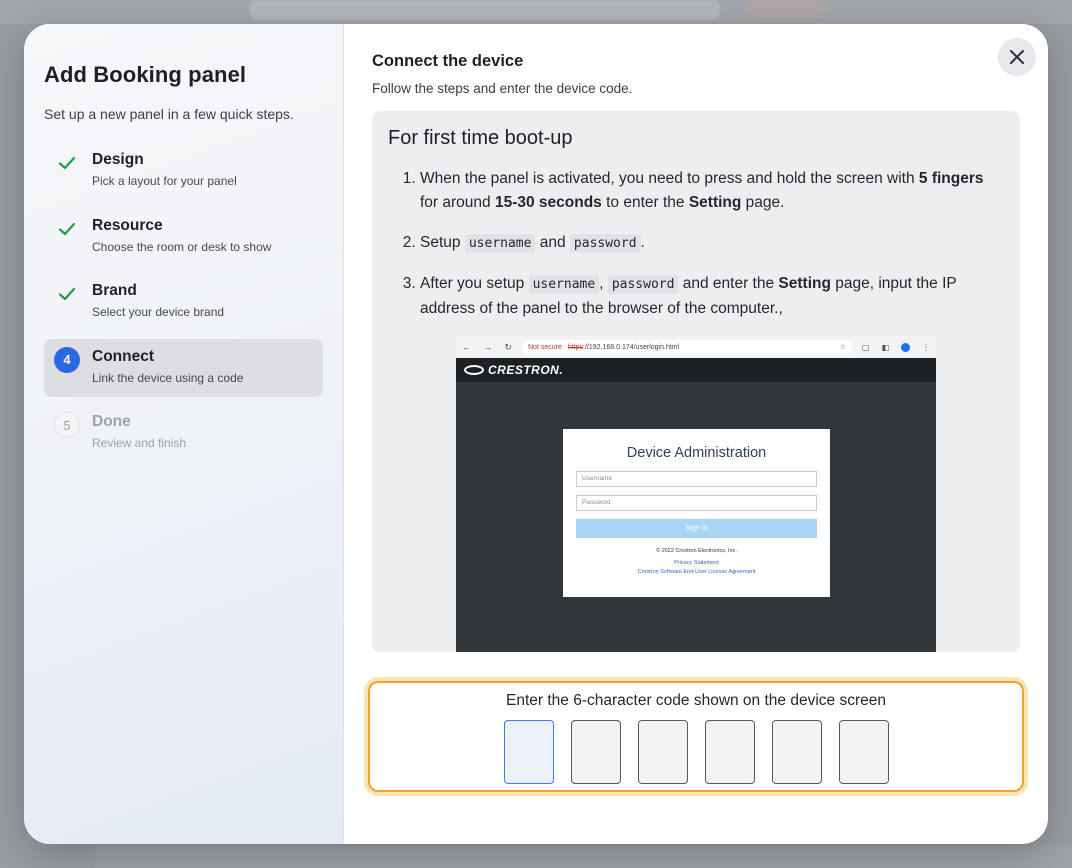  I want to click on step-title: Design, so click(118, 159).